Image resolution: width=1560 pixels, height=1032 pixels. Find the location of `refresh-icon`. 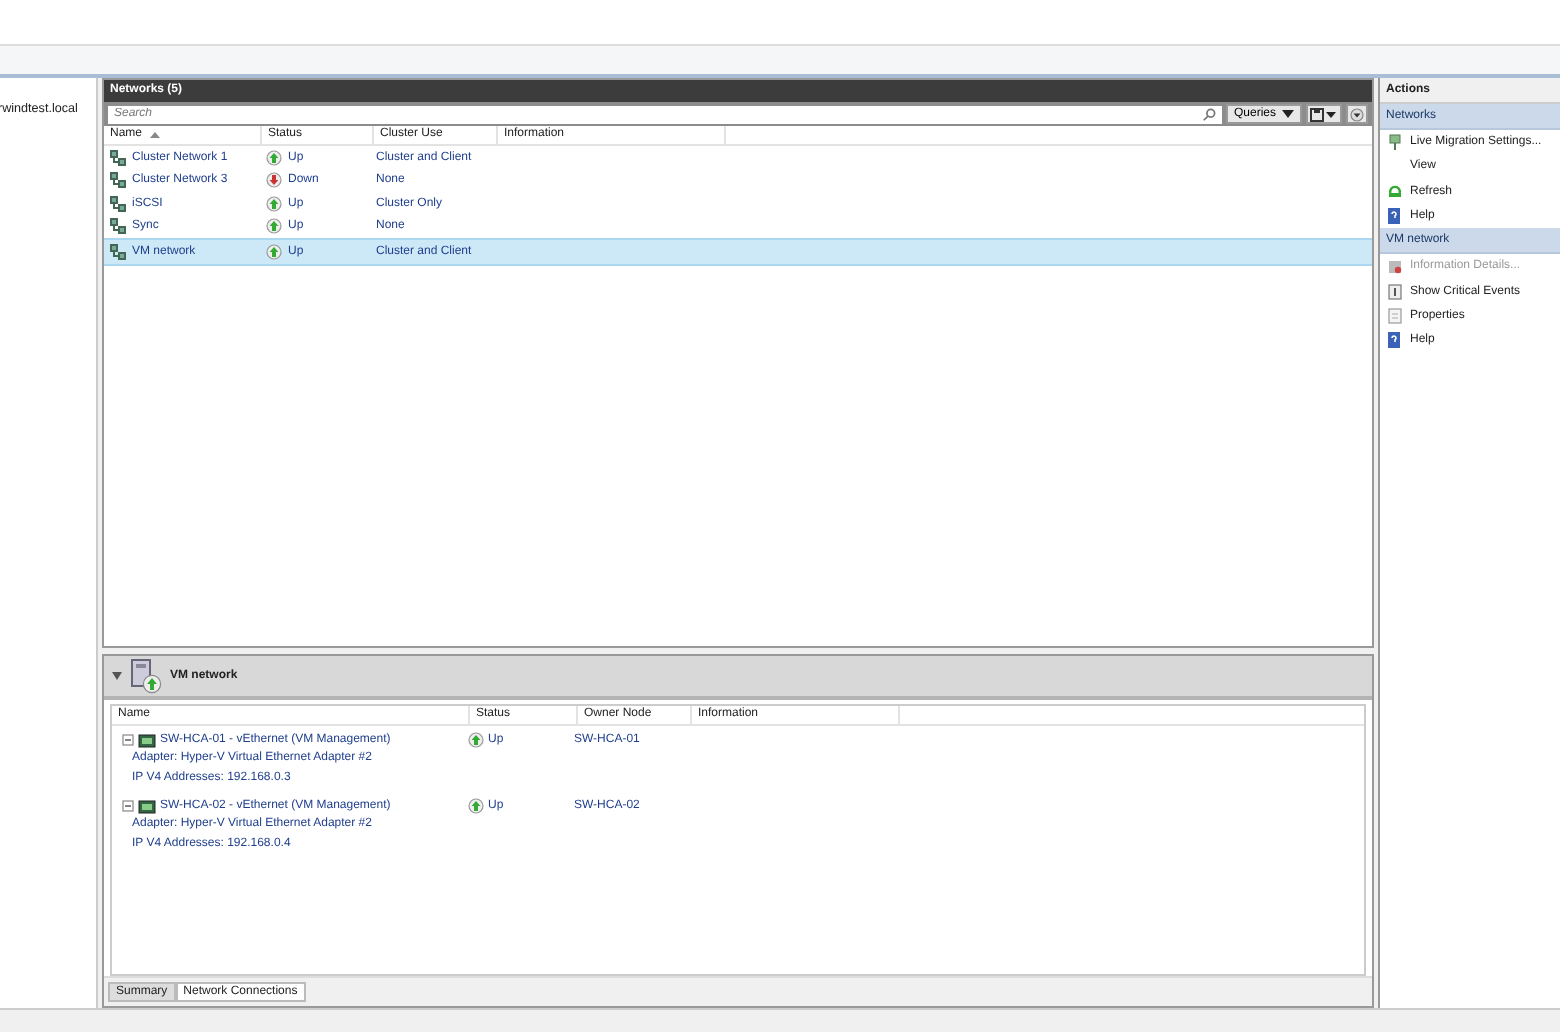

refresh-icon is located at coordinates (1394, 191).